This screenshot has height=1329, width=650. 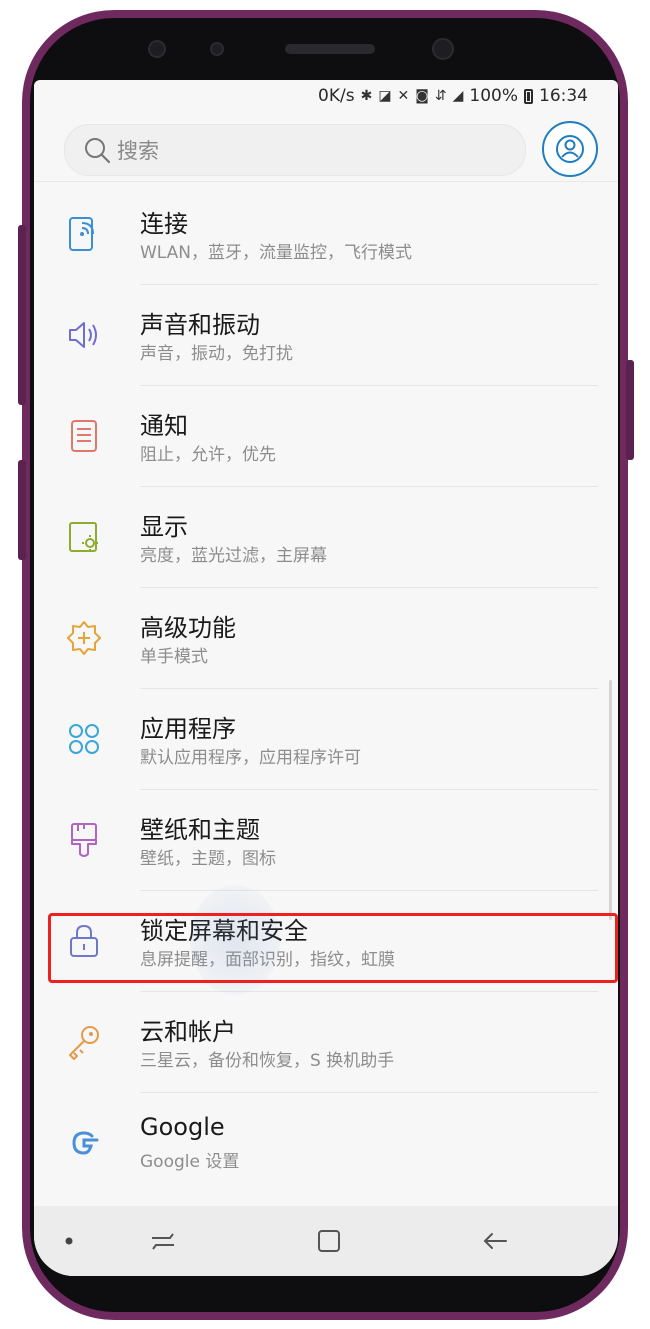 What do you see at coordinates (174, 657) in the screenshot?
I see `settings-item-subtitle: 单手模式` at bounding box center [174, 657].